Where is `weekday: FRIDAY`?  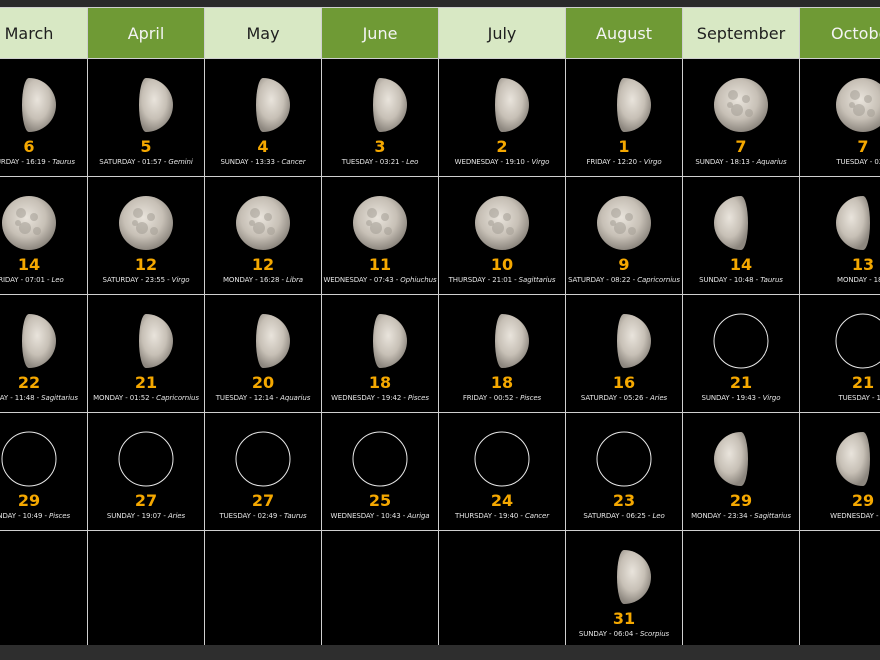
weekday: FRIDAY is located at coordinates (475, 398).